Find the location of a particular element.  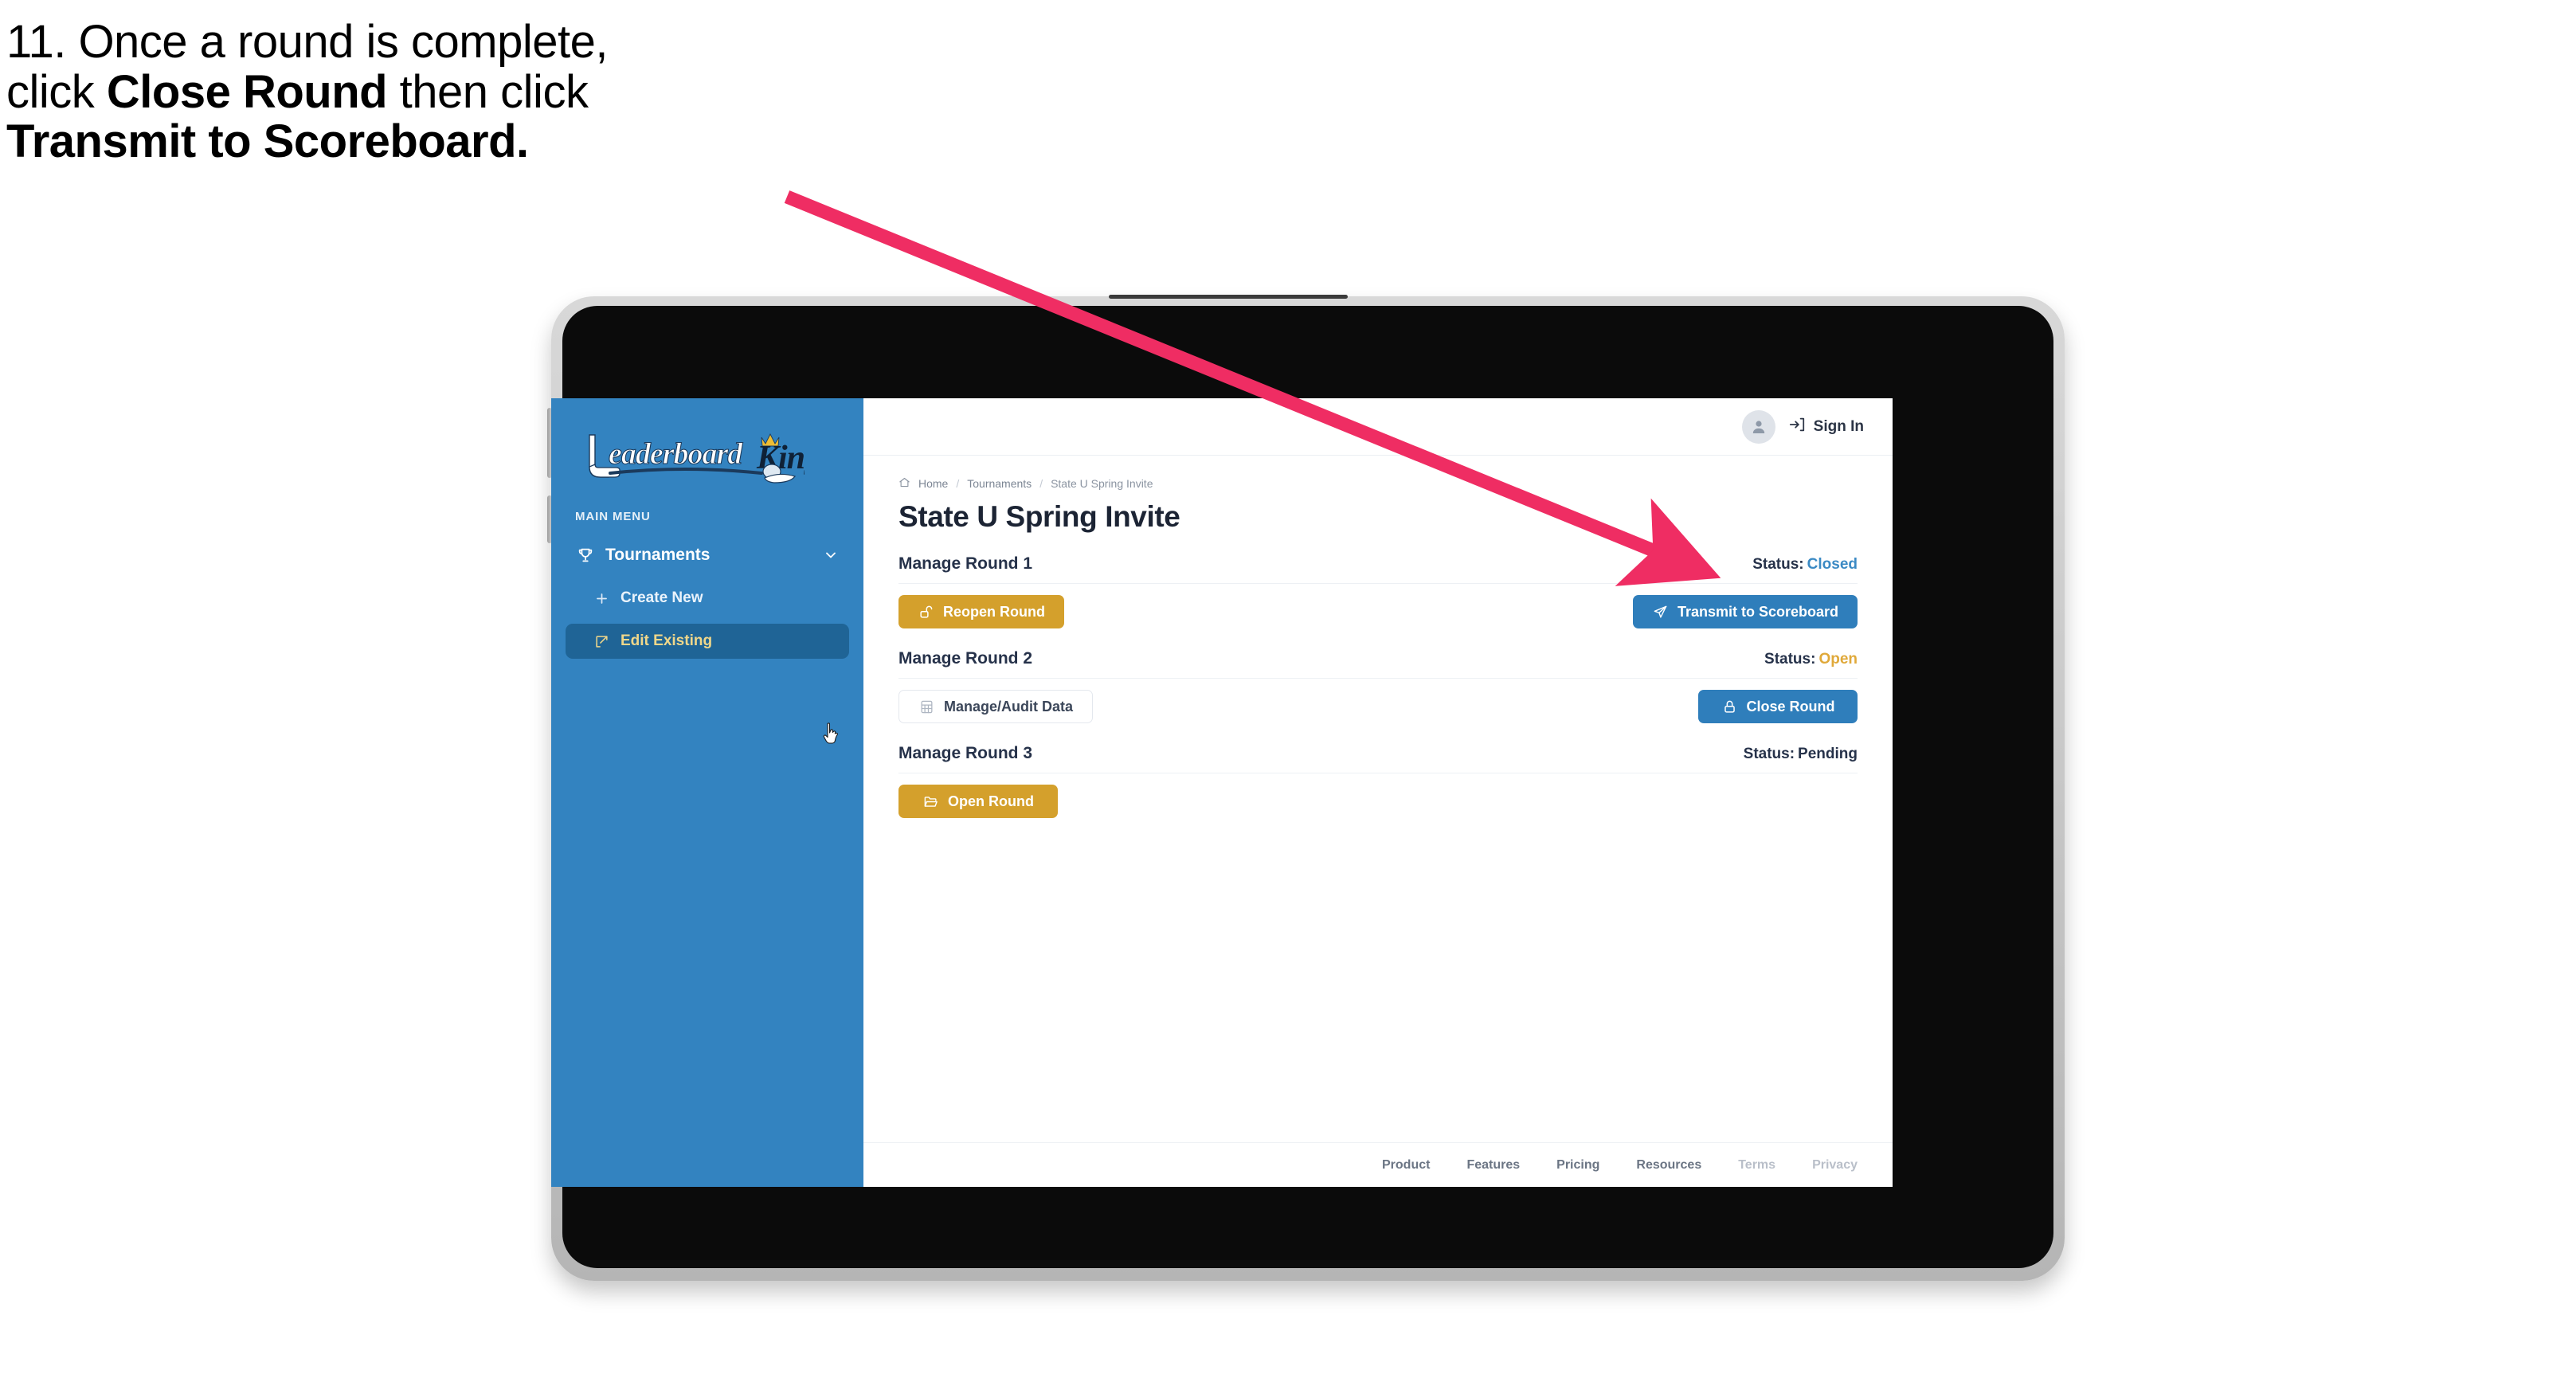

folder-open-icon is located at coordinates (930, 801).